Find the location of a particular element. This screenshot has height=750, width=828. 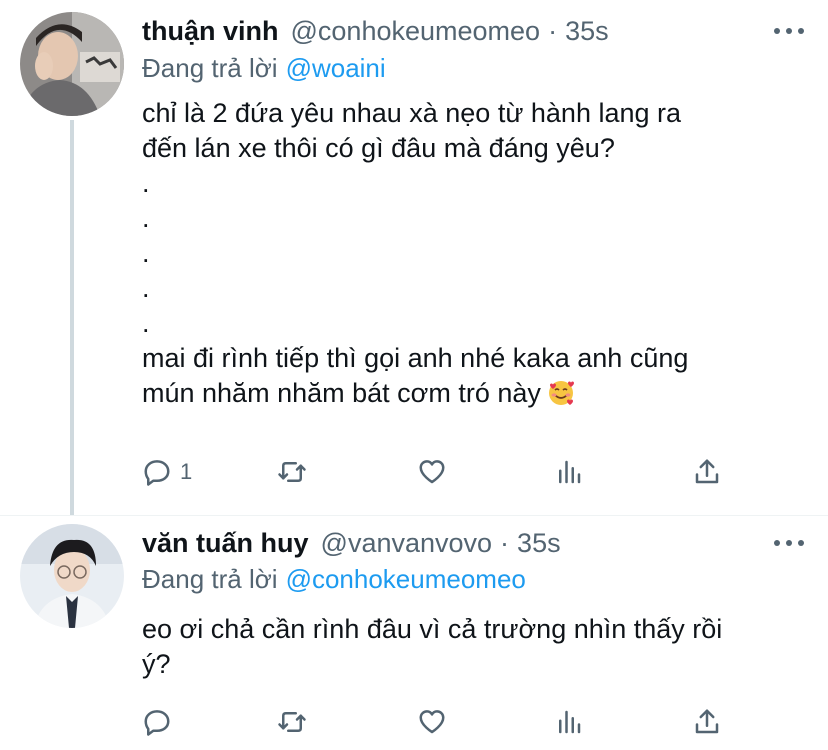

tweet-actions: 1 is located at coordinates (442, 472).